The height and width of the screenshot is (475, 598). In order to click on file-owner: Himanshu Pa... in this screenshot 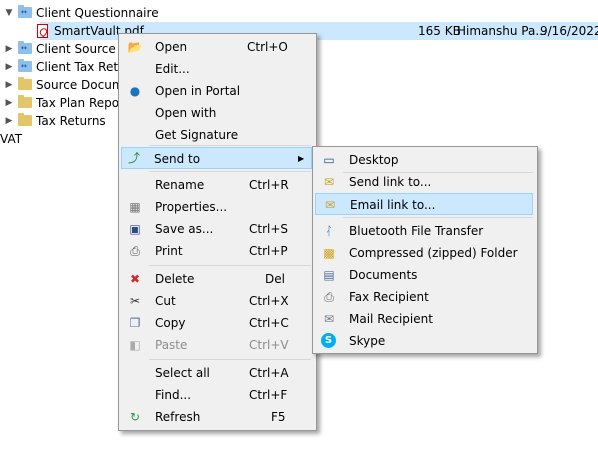, I will do `click(502, 31)`.